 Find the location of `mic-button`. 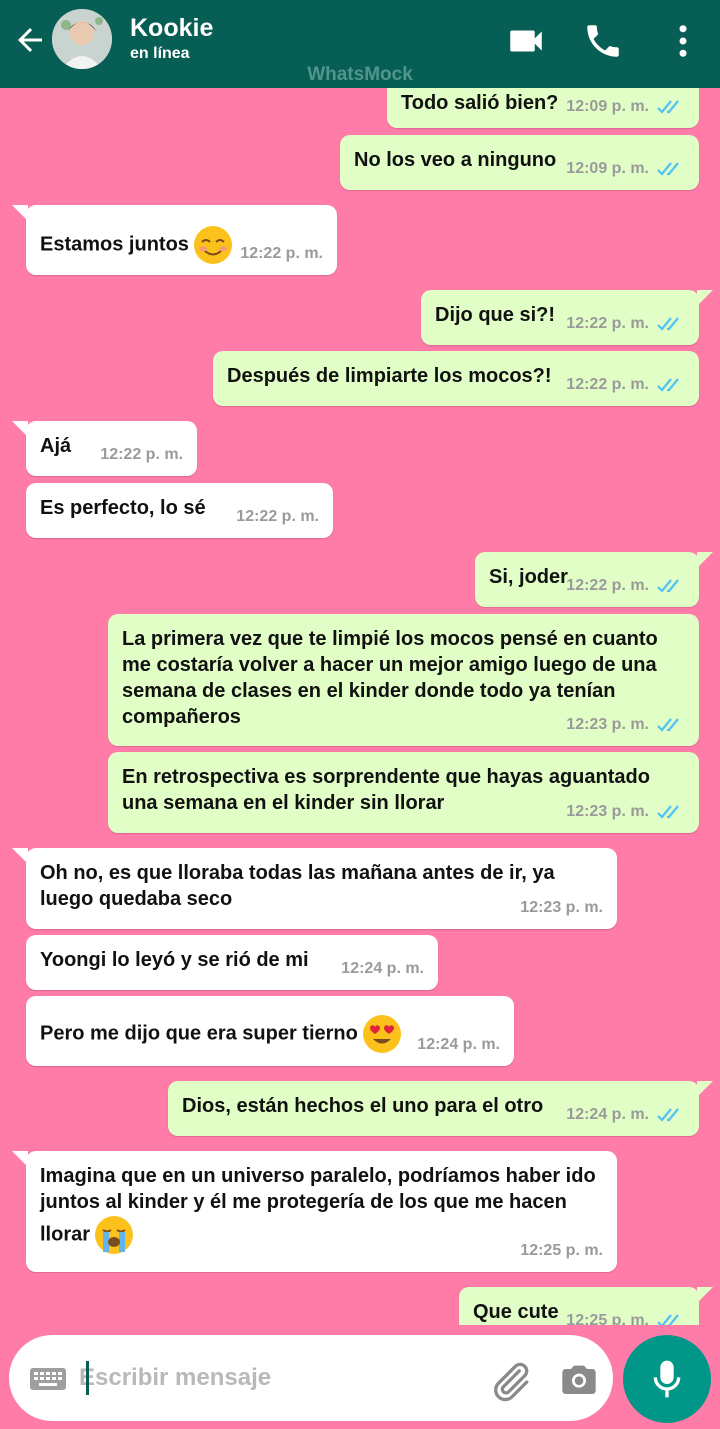

mic-button is located at coordinates (667, 1379).